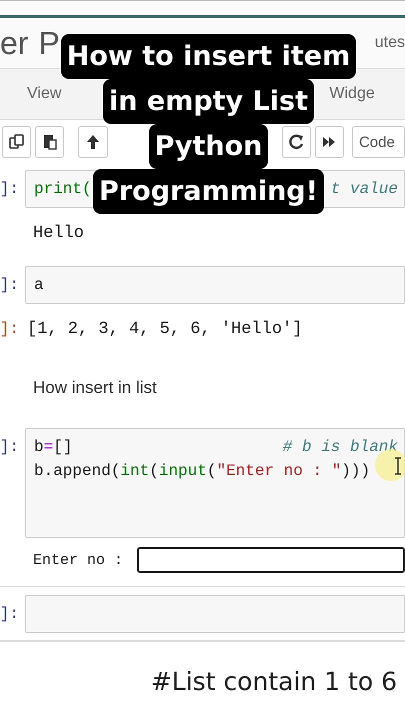  What do you see at coordinates (208, 101) in the screenshot?
I see `caption-overlay: in empty List` at bounding box center [208, 101].